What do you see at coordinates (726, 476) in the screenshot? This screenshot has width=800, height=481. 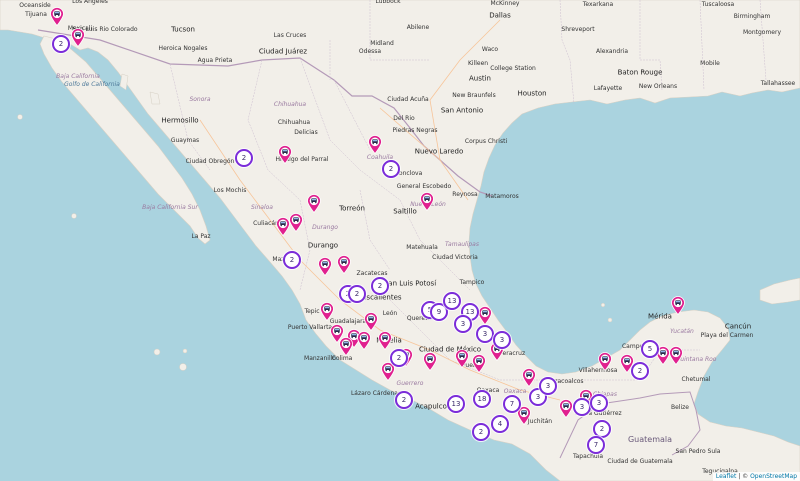 I see `leaflet-link: Leaflet` at bounding box center [726, 476].